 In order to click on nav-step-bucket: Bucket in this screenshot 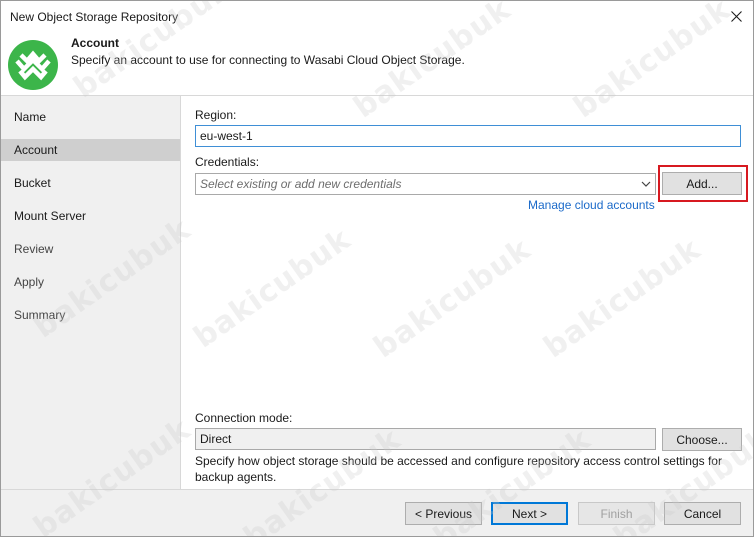, I will do `click(90, 183)`.